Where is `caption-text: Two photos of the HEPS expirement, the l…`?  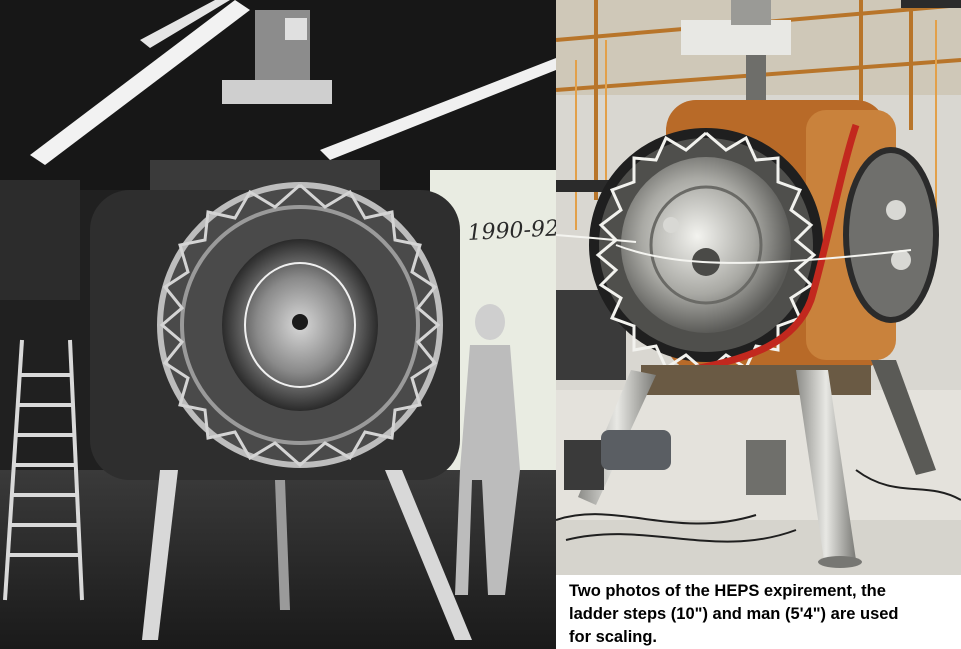 caption-text: Two photos of the HEPS expirement, the l… is located at coordinates (734, 614).